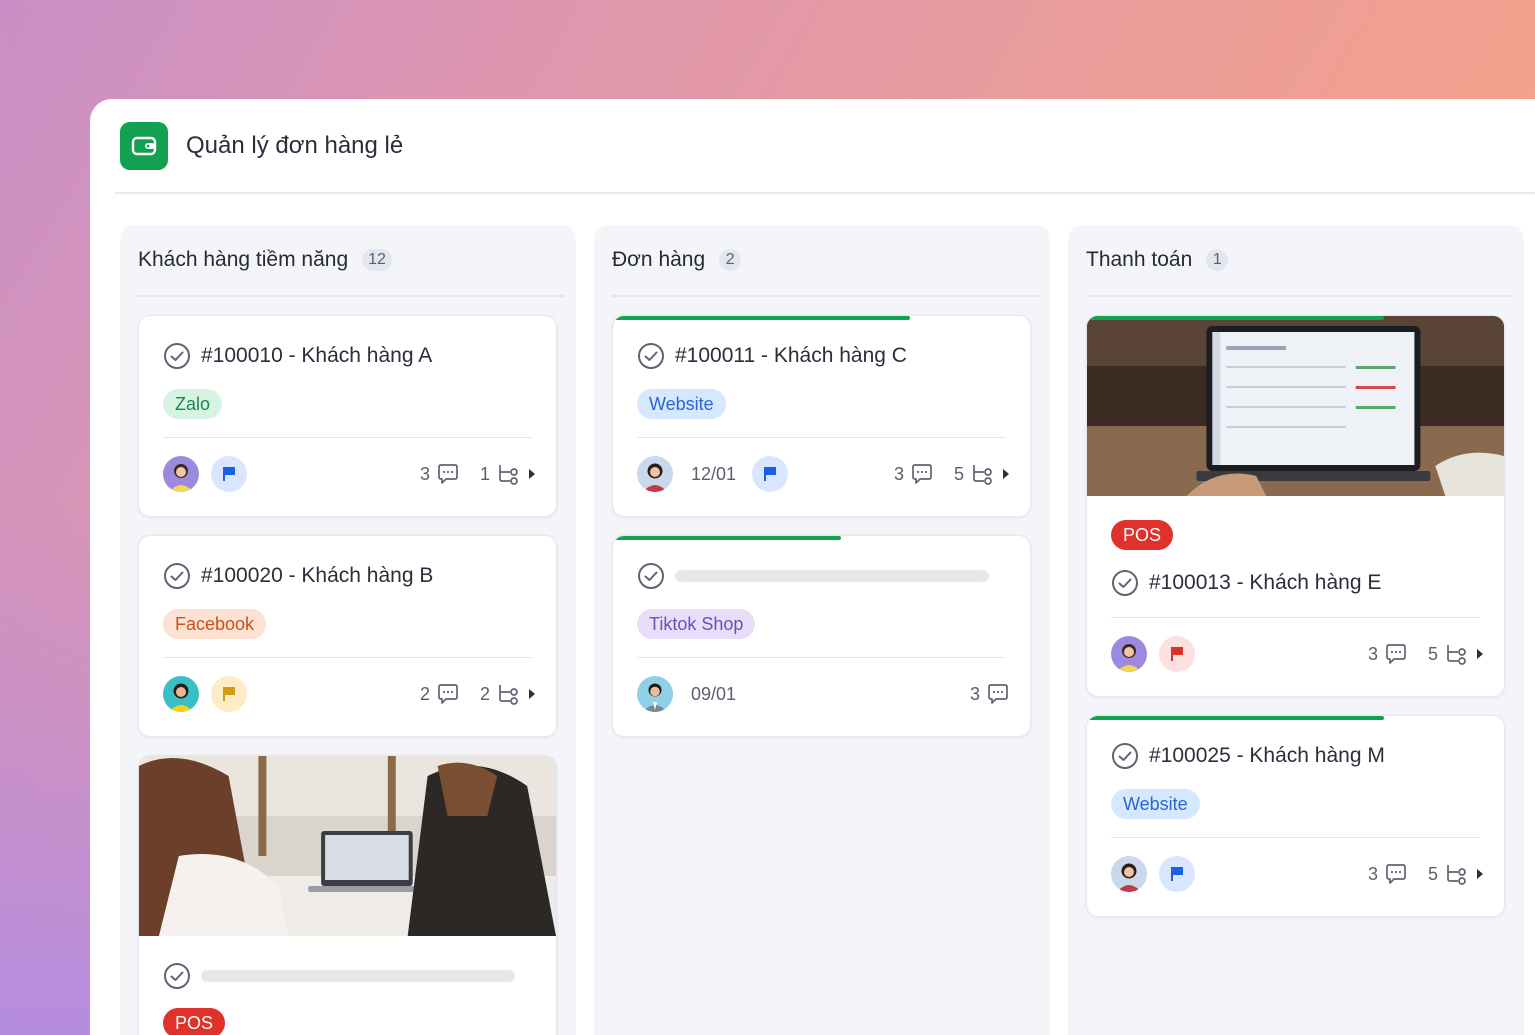 This screenshot has height=1035, width=1535. I want to click on column-header: Thanh toán 1, so click(1299, 261).